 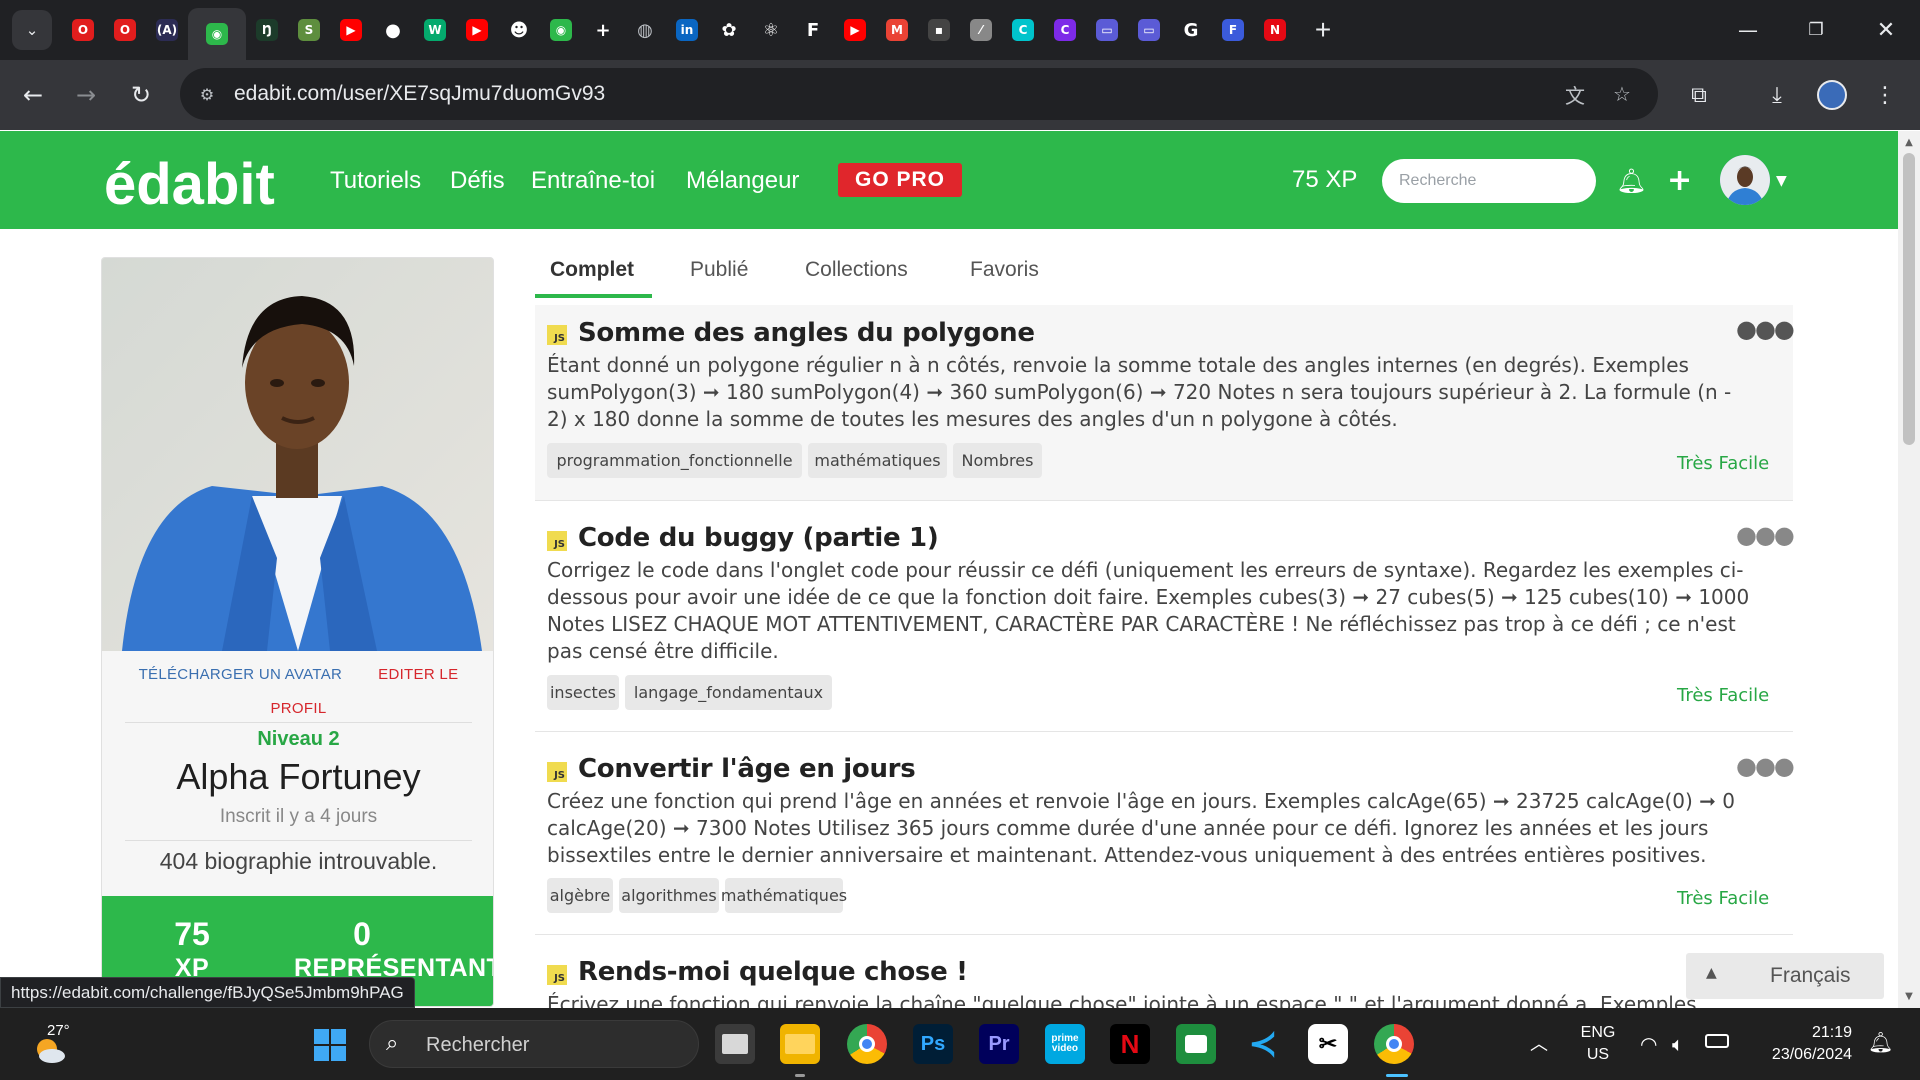 I want to click on challenge-title: Convertir l'âge en jours, so click(x=747, y=769).